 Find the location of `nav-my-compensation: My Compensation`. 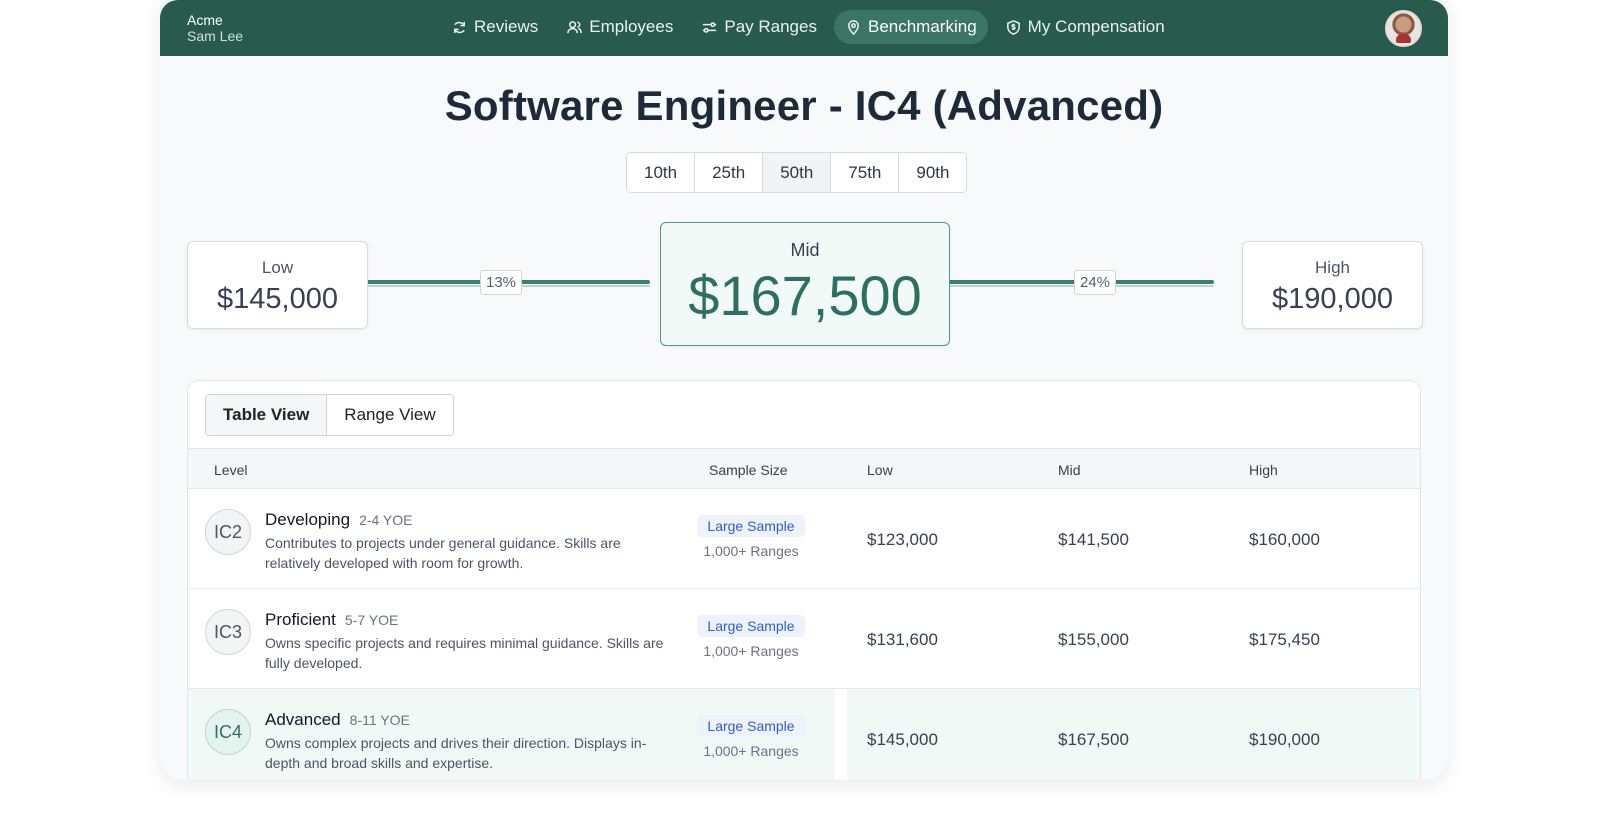

nav-my-compensation: My Compensation is located at coordinates (1085, 27).